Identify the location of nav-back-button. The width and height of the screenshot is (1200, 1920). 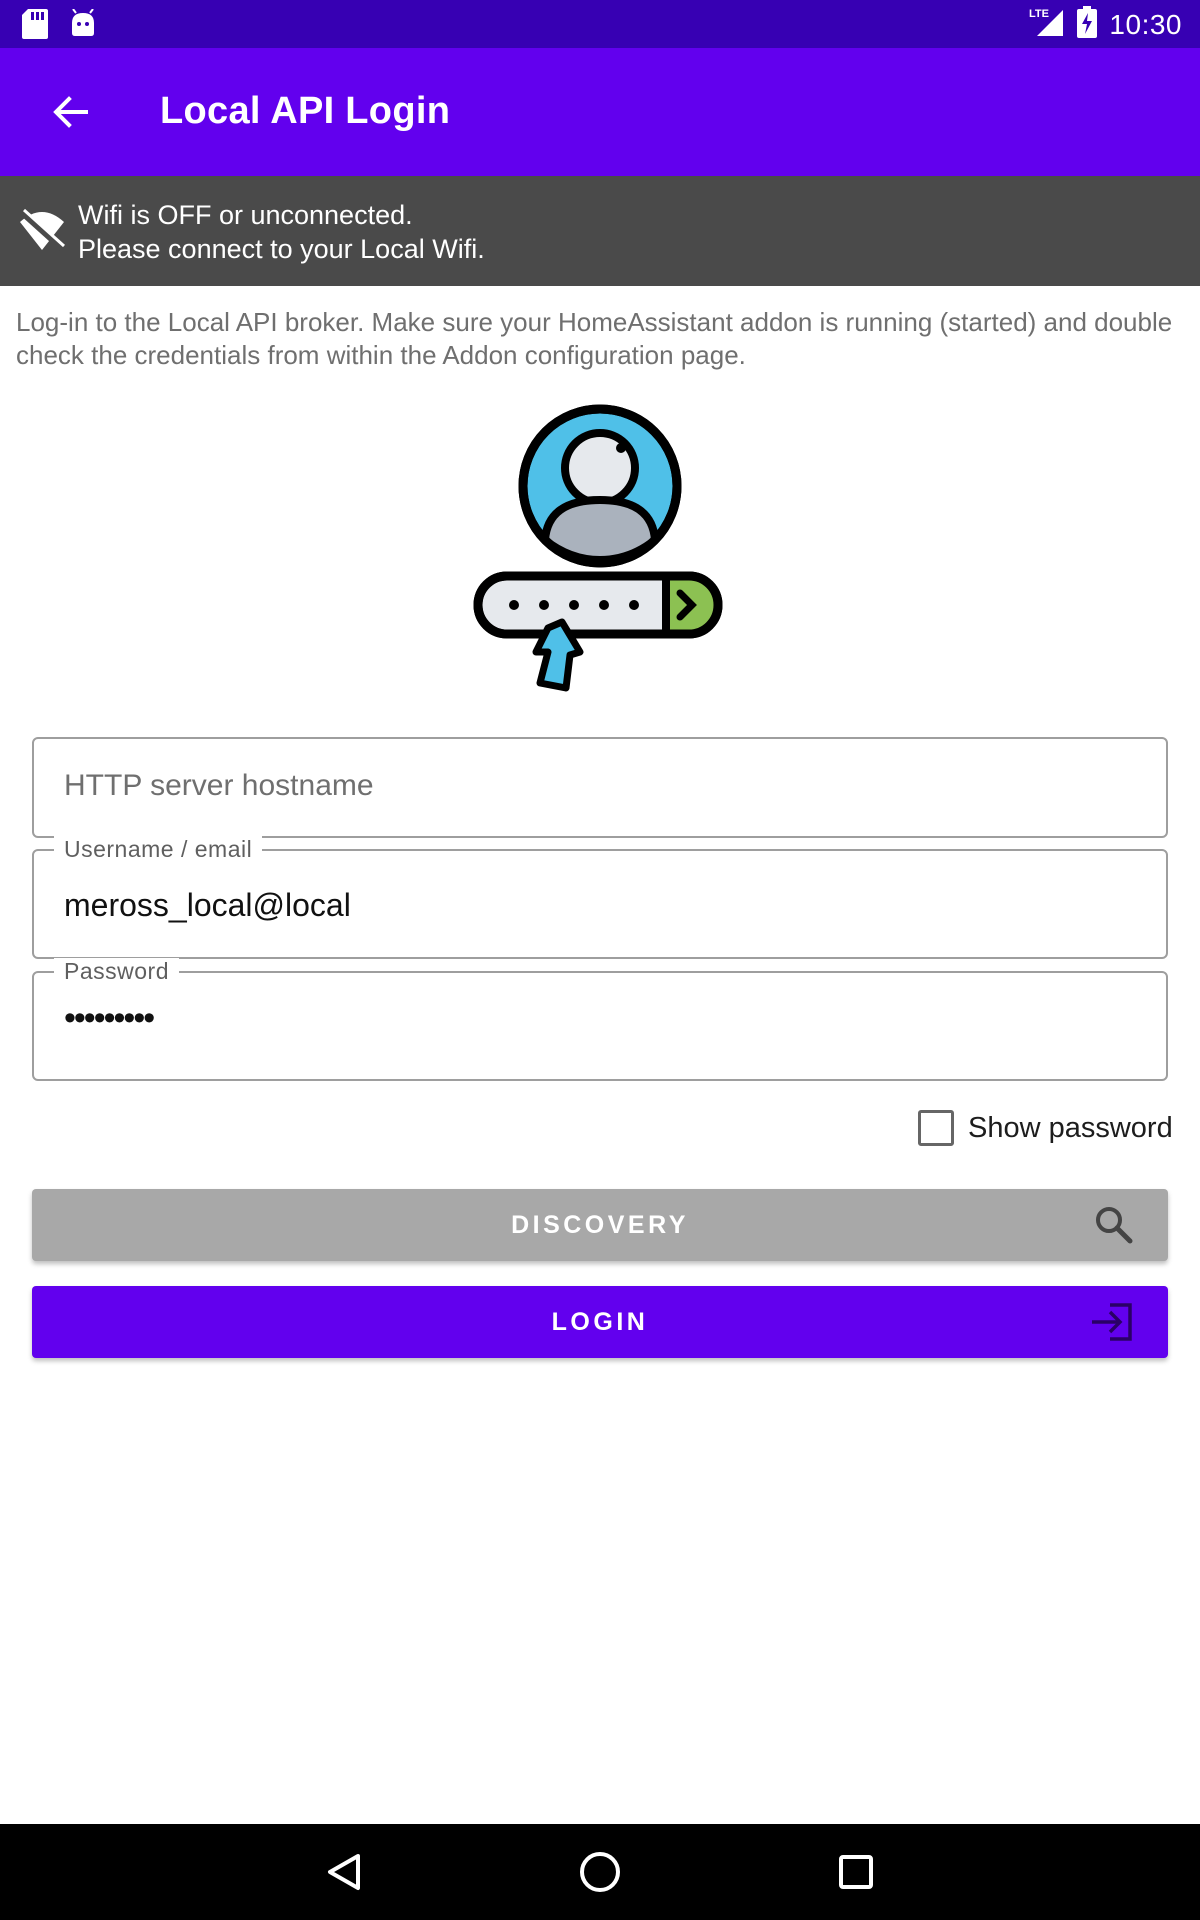
(344, 1872).